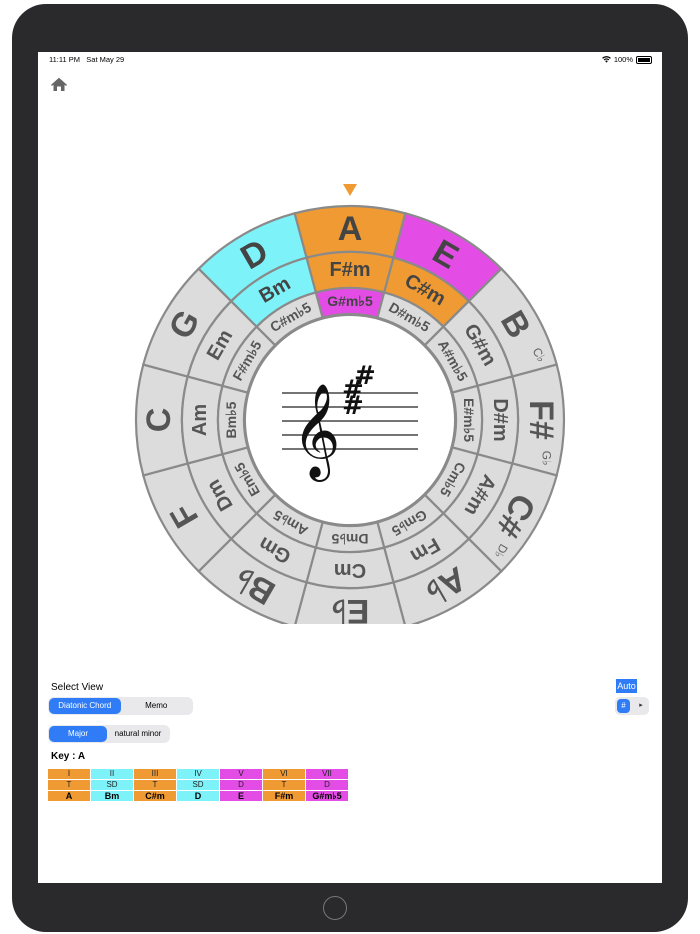 Image resolution: width=700 pixels, height=934 pixels. What do you see at coordinates (155, 796) in the screenshot?
I see `chord-cell: C#m` at bounding box center [155, 796].